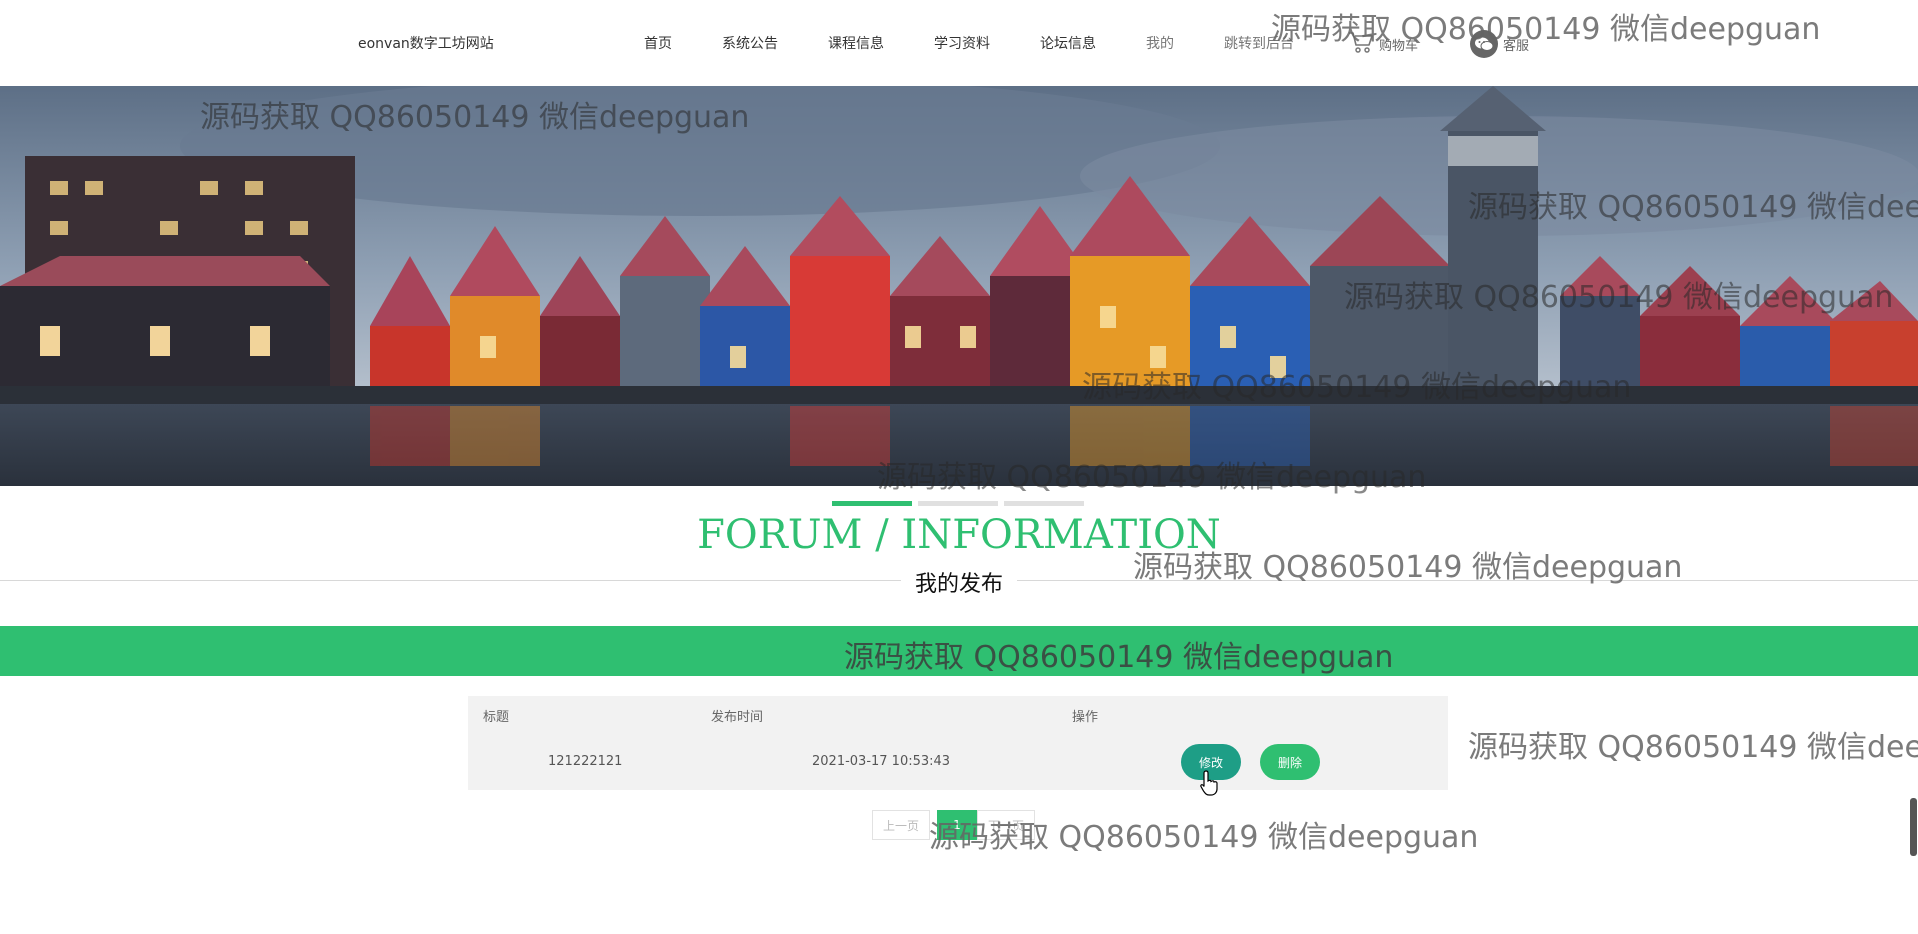 Image resolution: width=1918 pixels, height=934 pixels. Describe the element at coordinates (957, 825) in the screenshot. I see `current-page-button: 1` at that location.